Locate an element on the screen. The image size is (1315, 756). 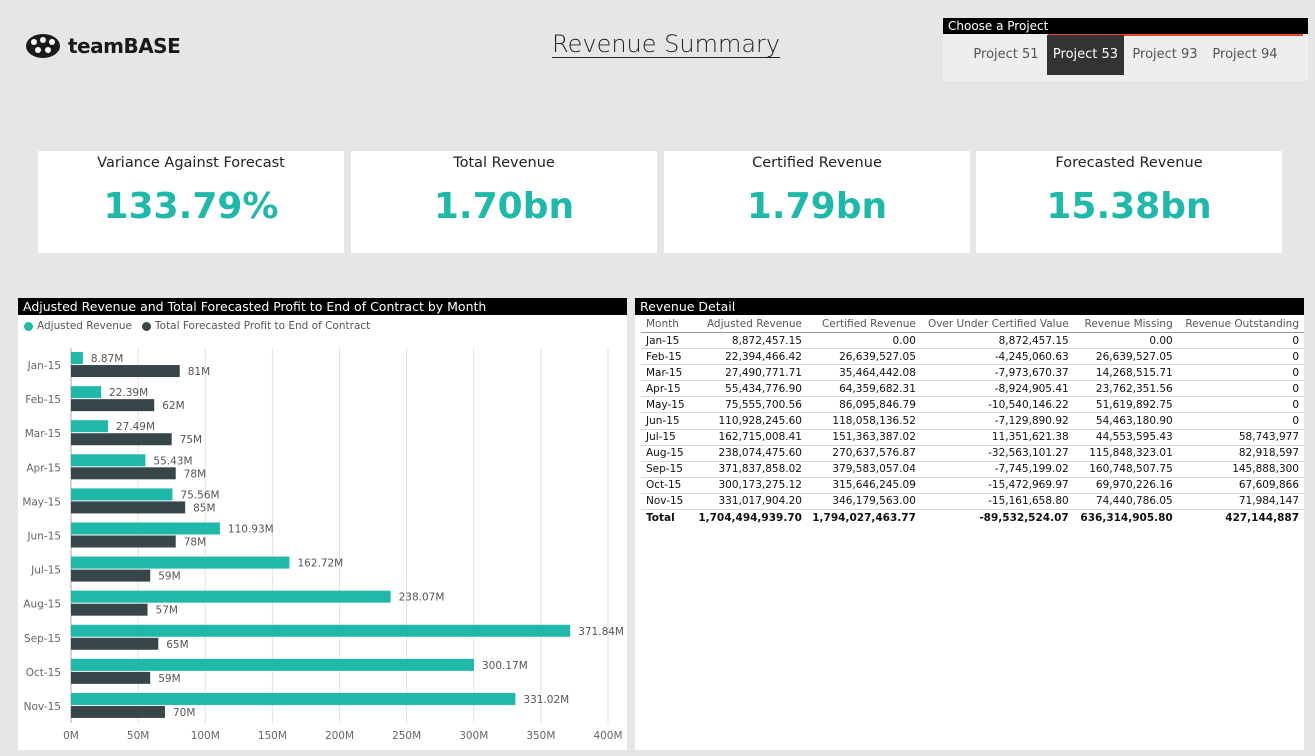
kpi-card-forecasted-revenue: Forecasted Revenue 15.38bn is located at coordinates (1129, 202).